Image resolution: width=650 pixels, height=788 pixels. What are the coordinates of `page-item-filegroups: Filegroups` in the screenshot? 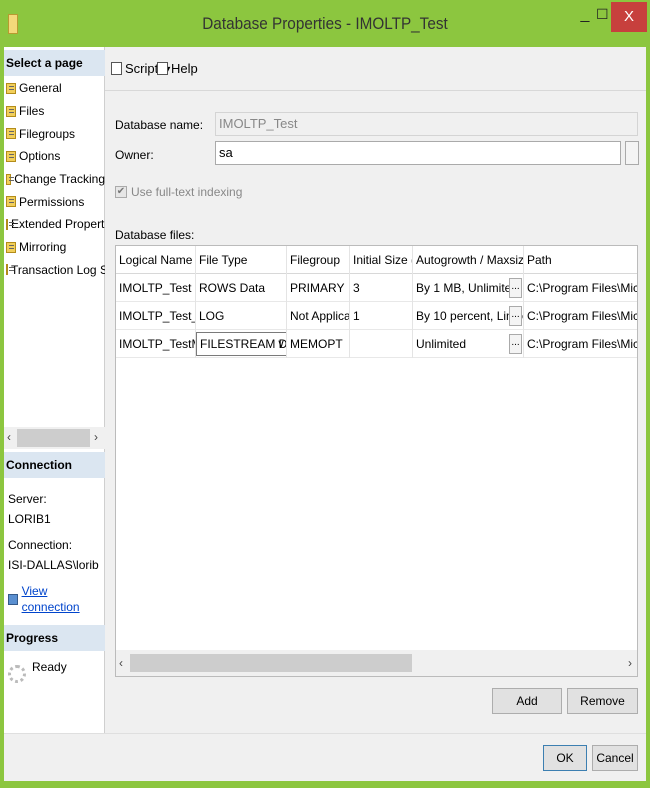 It's located at (54, 133).